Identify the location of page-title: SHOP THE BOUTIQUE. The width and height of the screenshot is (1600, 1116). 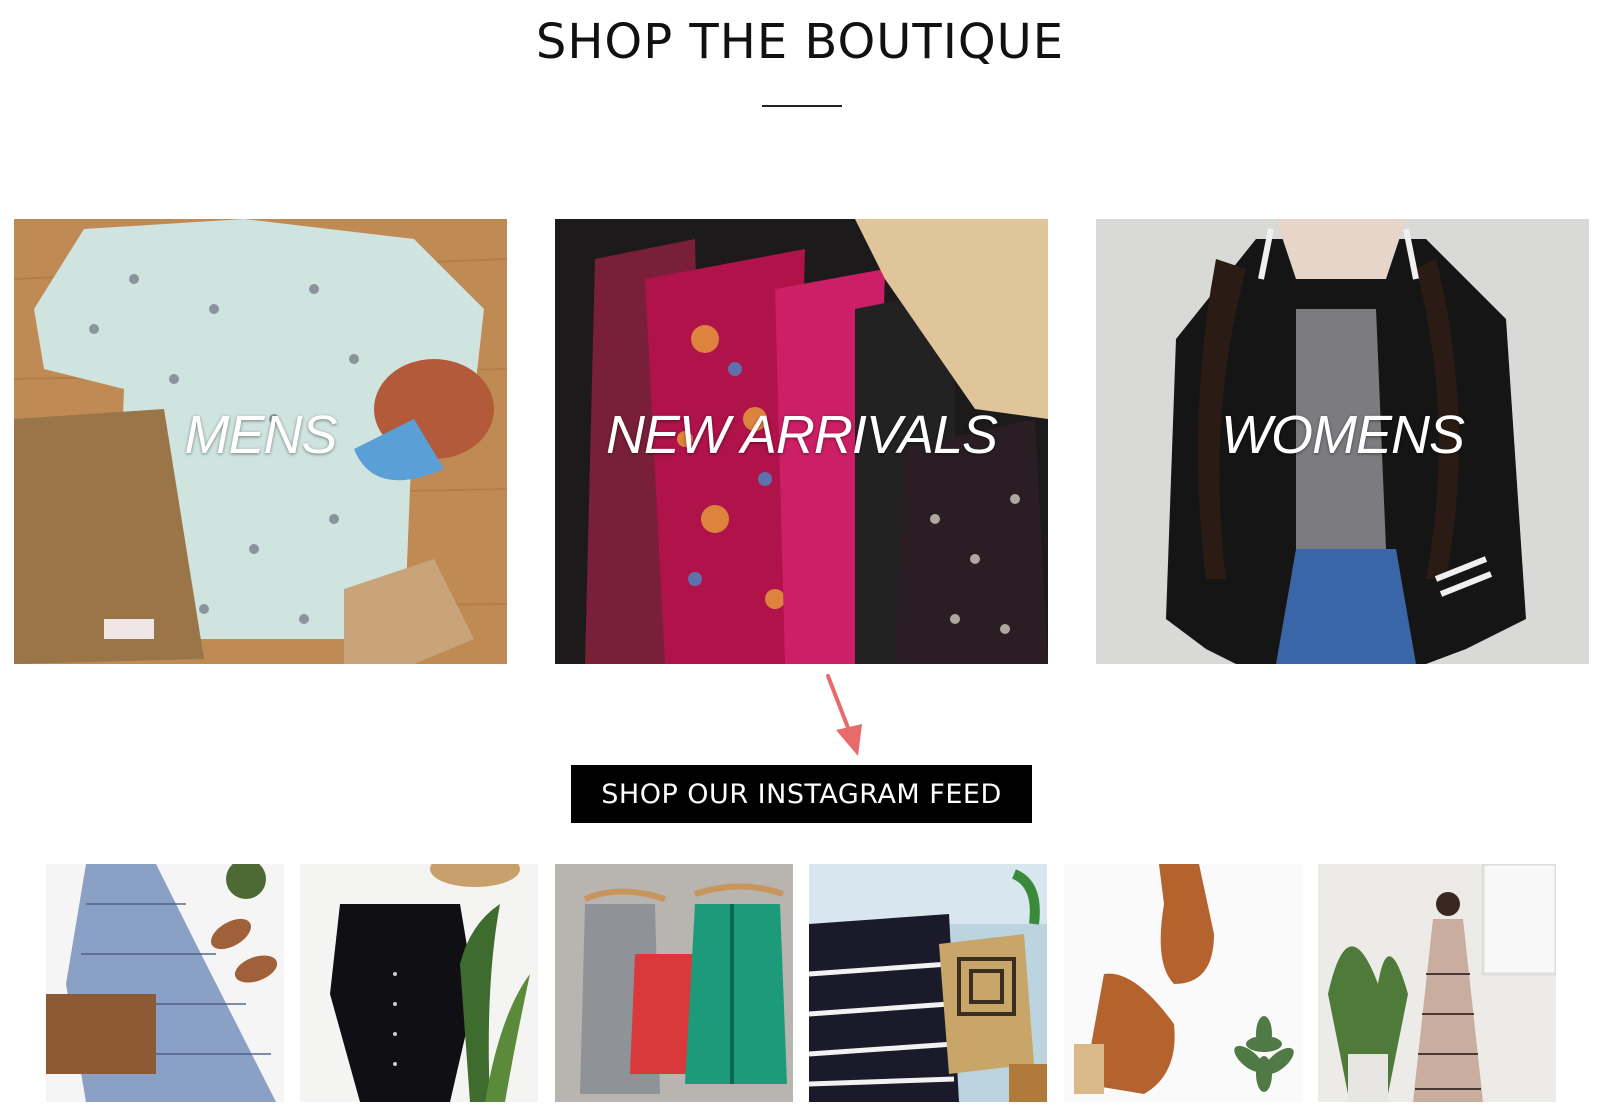
(800, 42).